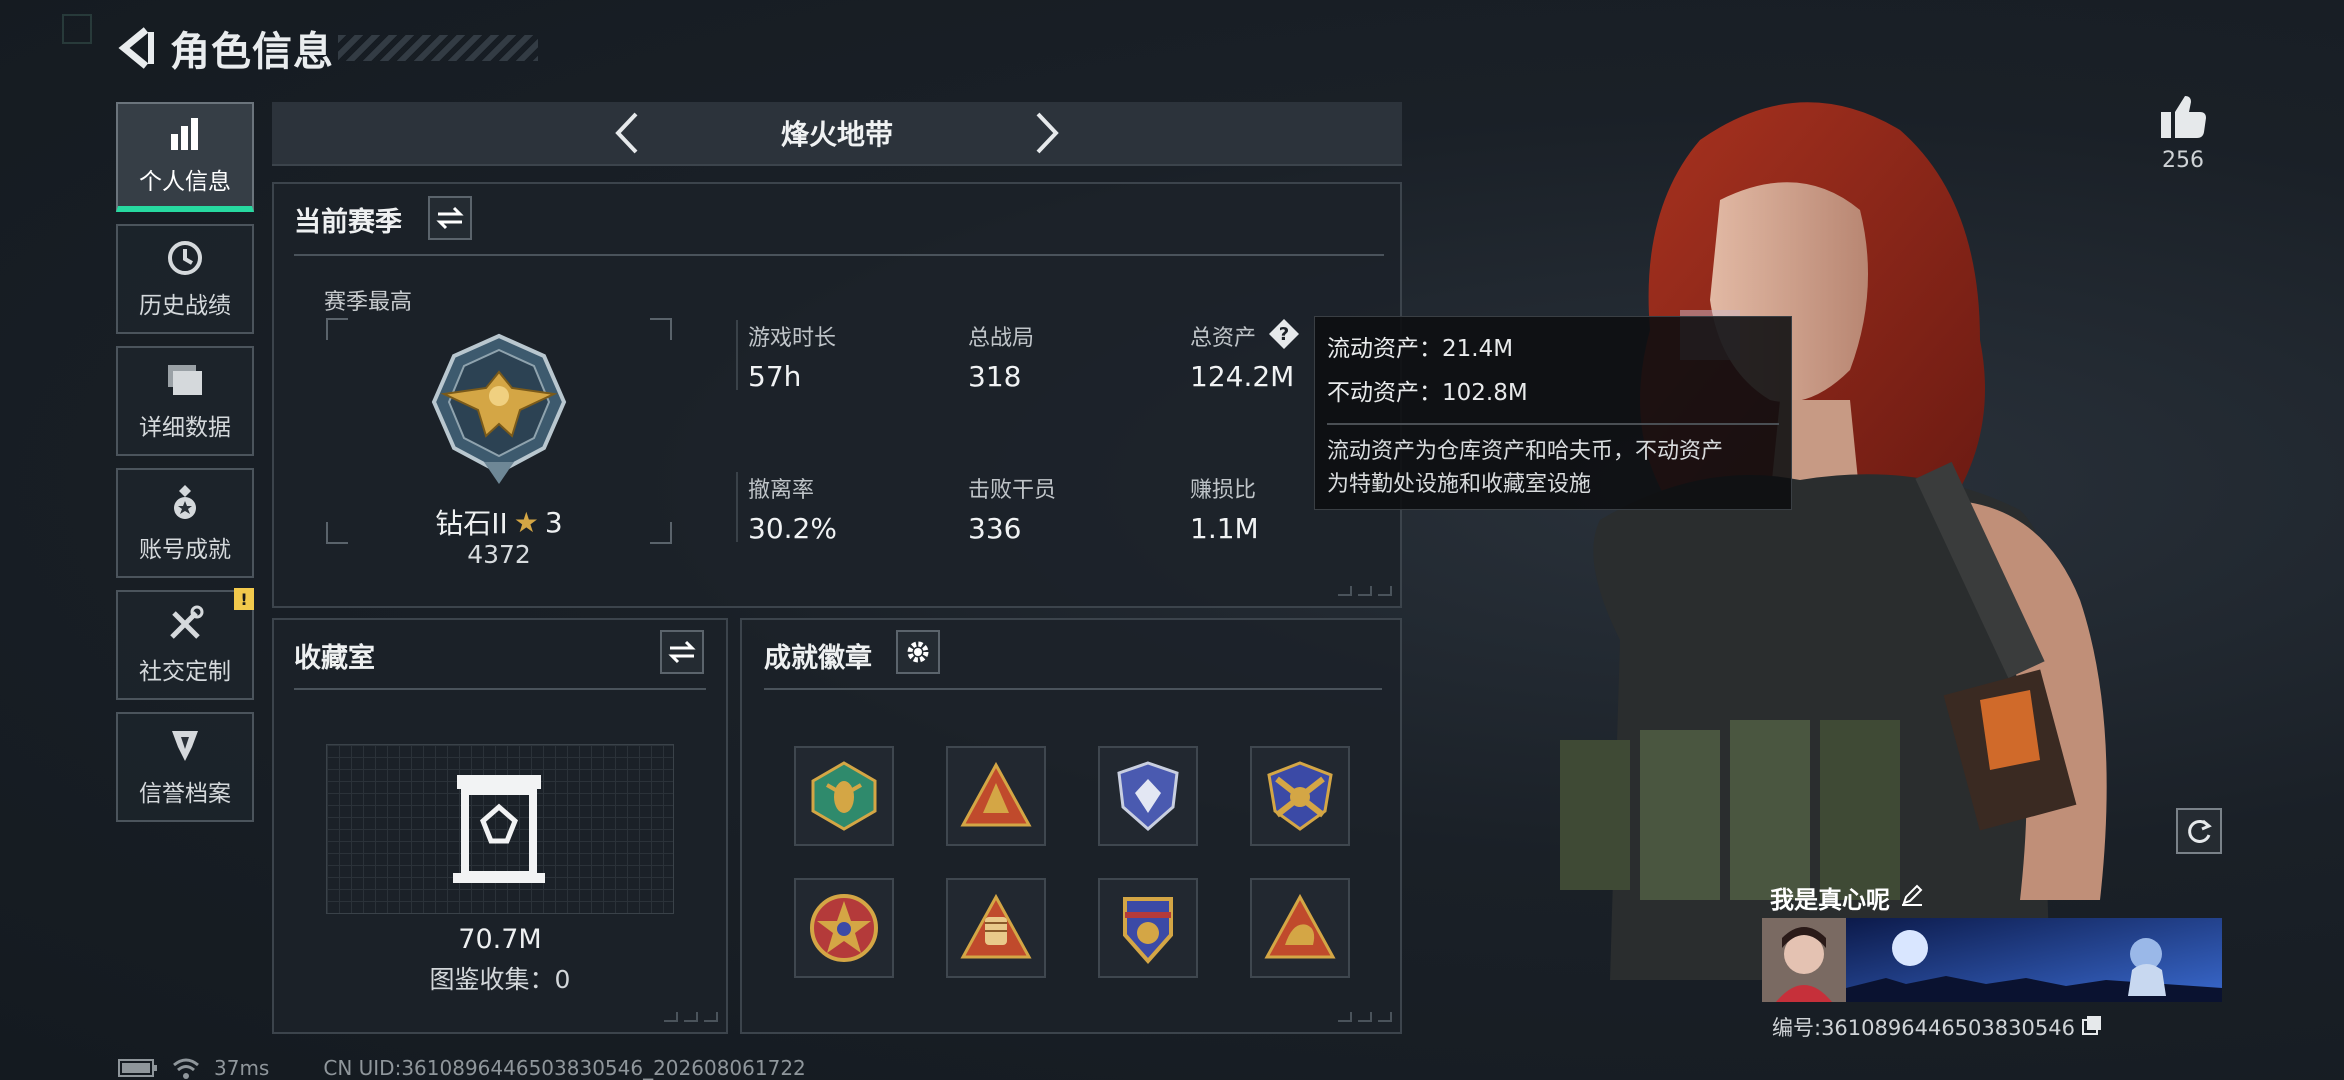 This screenshot has width=2344, height=1080. Describe the element at coordinates (1420, 349) in the screenshot. I see `tooltip-liquid-assets: 流动资产：21.4M` at that location.